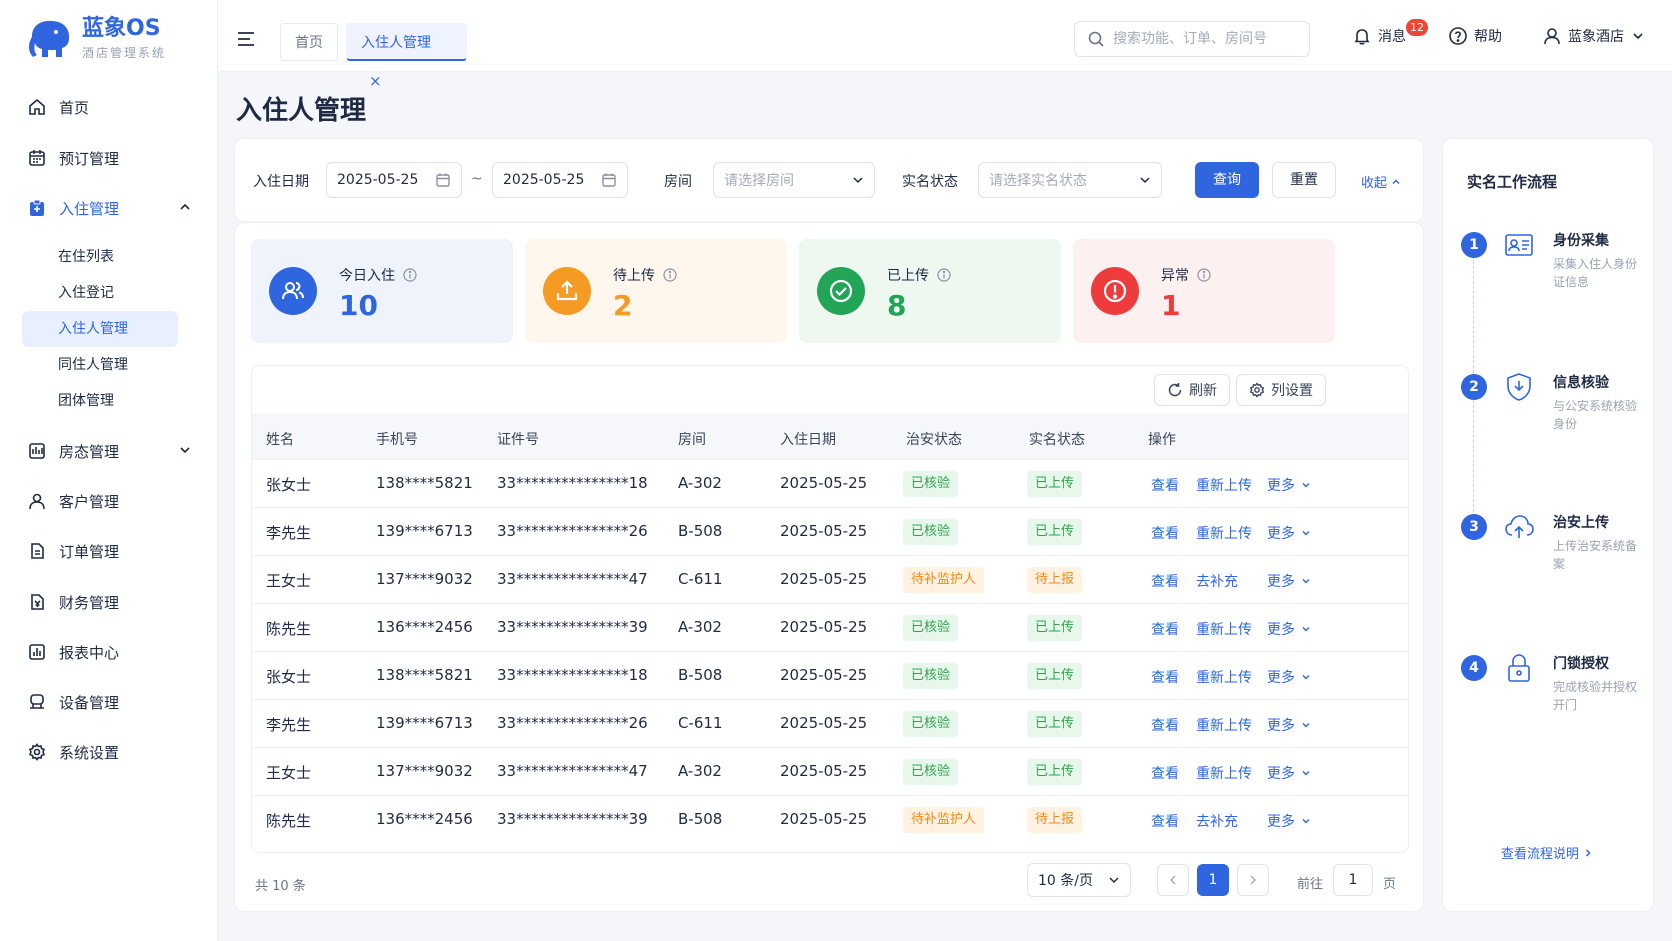 The image size is (1672, 941). What do you see at coordinates (1173, 880) in the screenshot?
I see `prev-page-button` at bounding box center [1173, 880].